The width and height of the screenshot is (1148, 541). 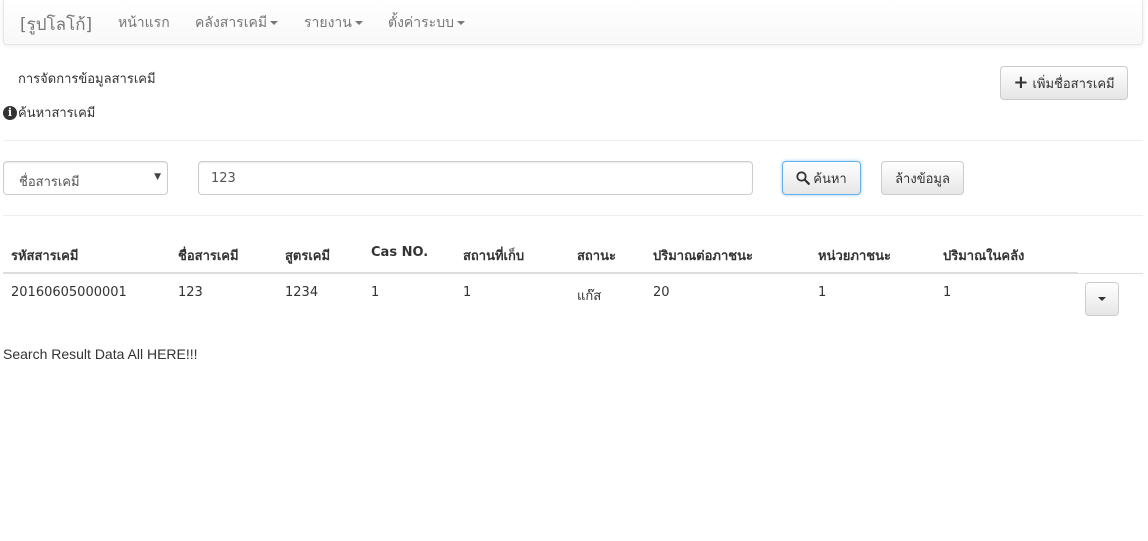 I want to click on nav-item-settings-label: ตั้งค่าระบบ, so click(x=421, y=23).